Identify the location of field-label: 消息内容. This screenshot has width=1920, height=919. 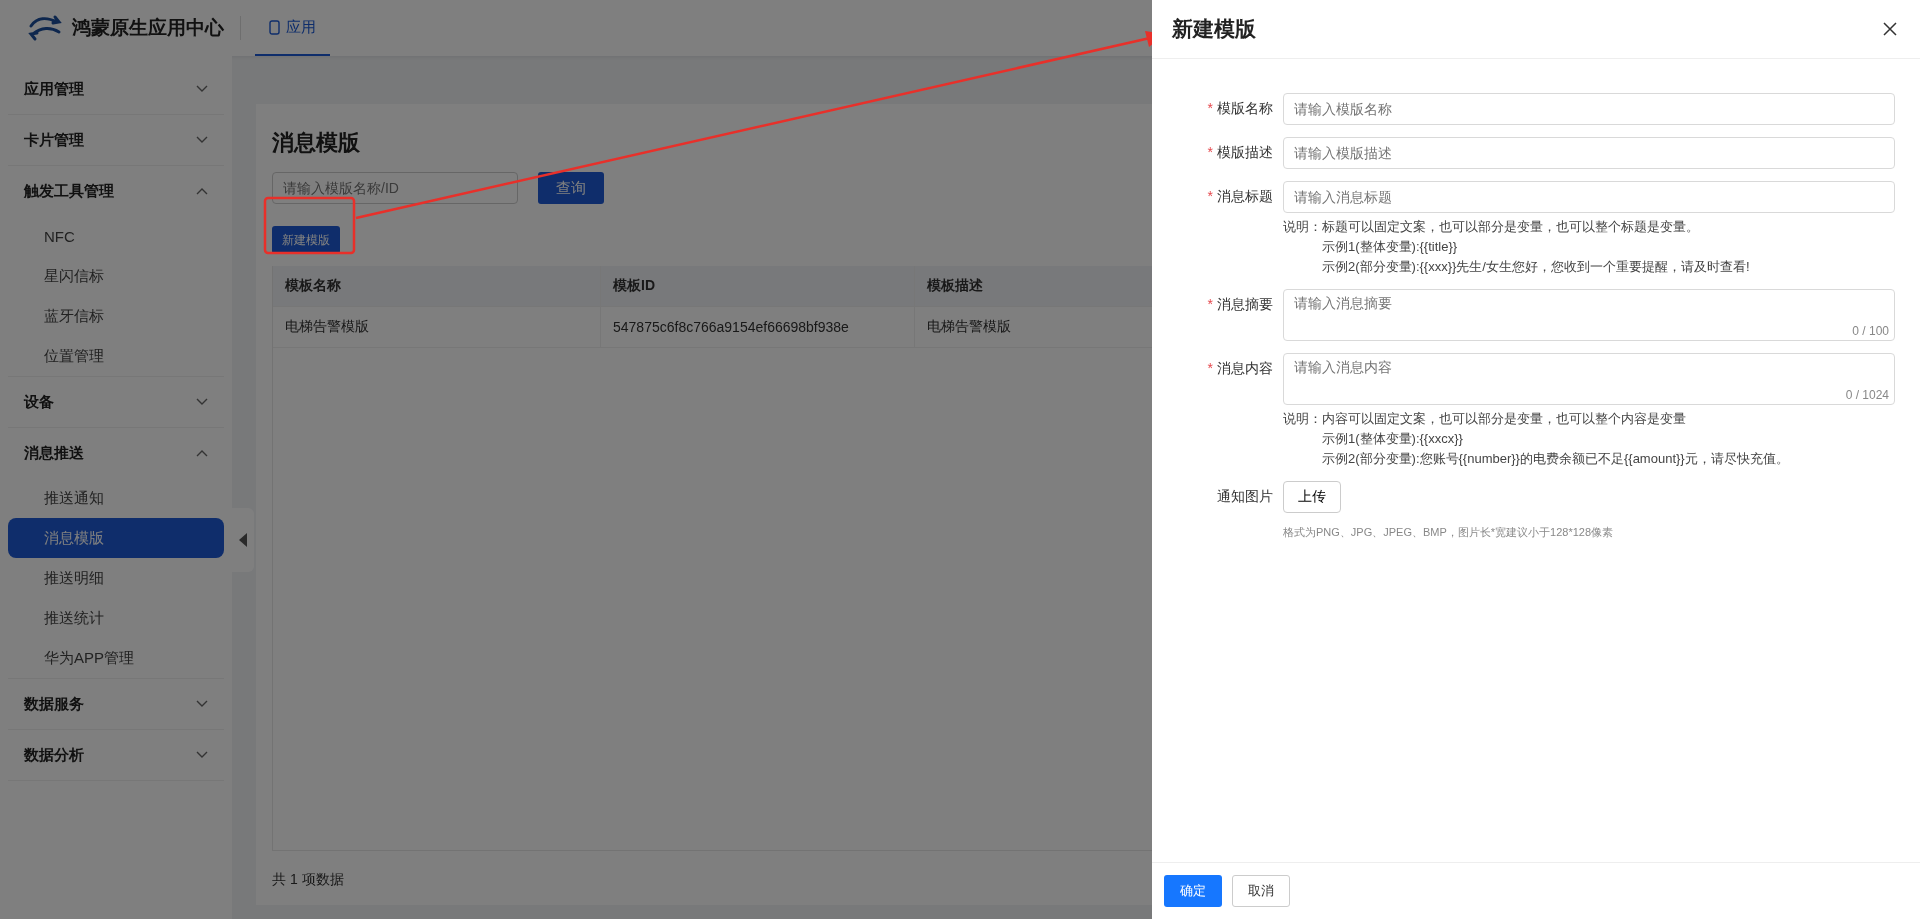
(1245, 369).